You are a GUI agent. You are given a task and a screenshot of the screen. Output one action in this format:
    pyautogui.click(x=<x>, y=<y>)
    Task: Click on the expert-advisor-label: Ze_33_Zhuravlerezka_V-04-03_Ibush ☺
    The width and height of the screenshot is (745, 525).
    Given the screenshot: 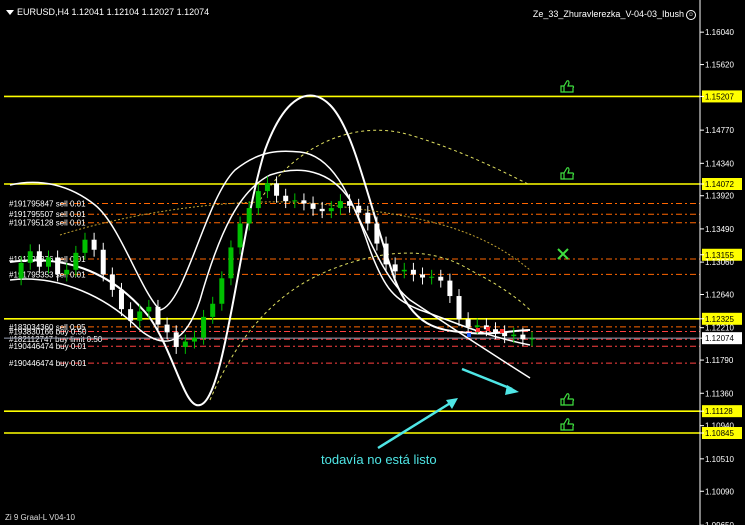 What is the action you would take?
    pyautogui.click(x=614, y=14)
    